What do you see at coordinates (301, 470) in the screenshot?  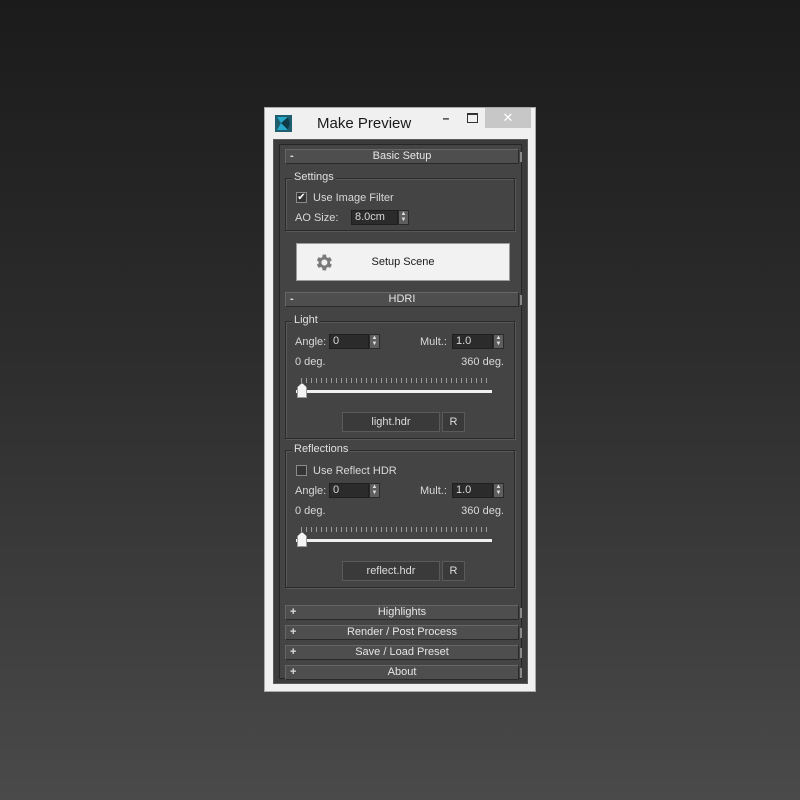 I see `use-reflect-hdr-checkbox` at bounding box center [301, 470].